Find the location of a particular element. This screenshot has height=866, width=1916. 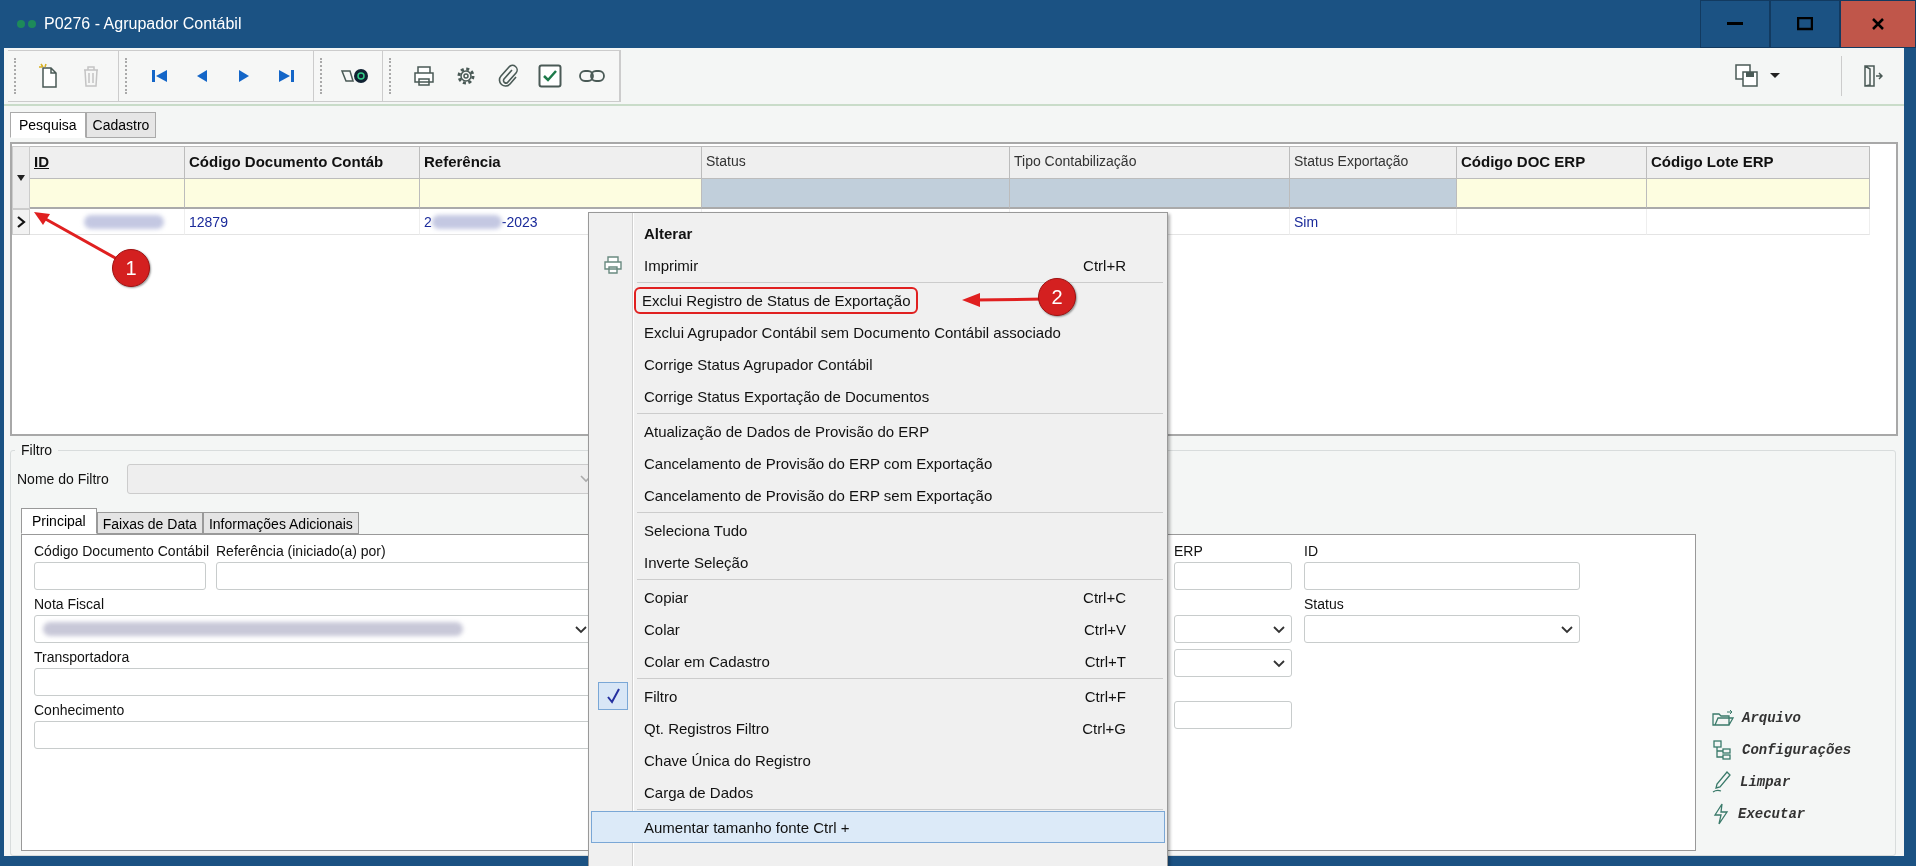

maximize-icon is located at coordinates (1805, 24).